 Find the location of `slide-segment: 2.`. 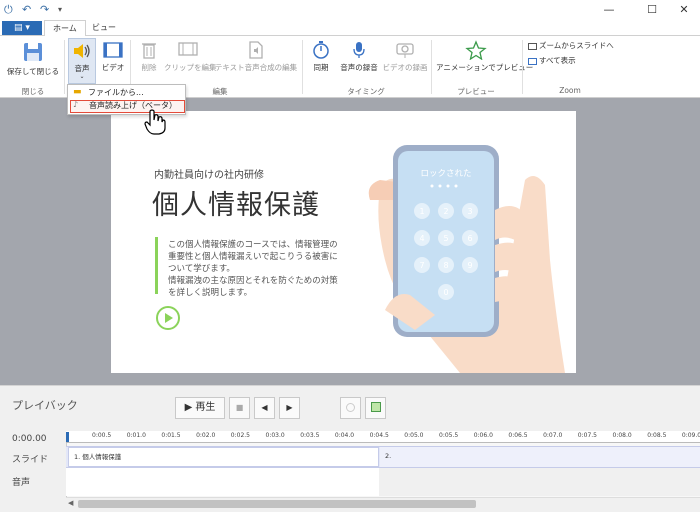

slide-segment: 2. is located at coordinates (540, 457).